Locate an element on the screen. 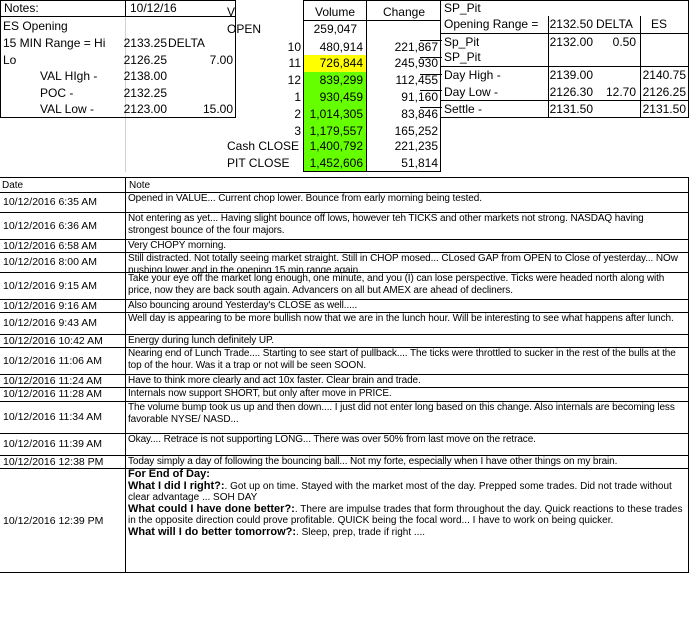 The image size is (689, 627). sp-pit-1-delta: 0.50 is located at coordinates (624, 42).